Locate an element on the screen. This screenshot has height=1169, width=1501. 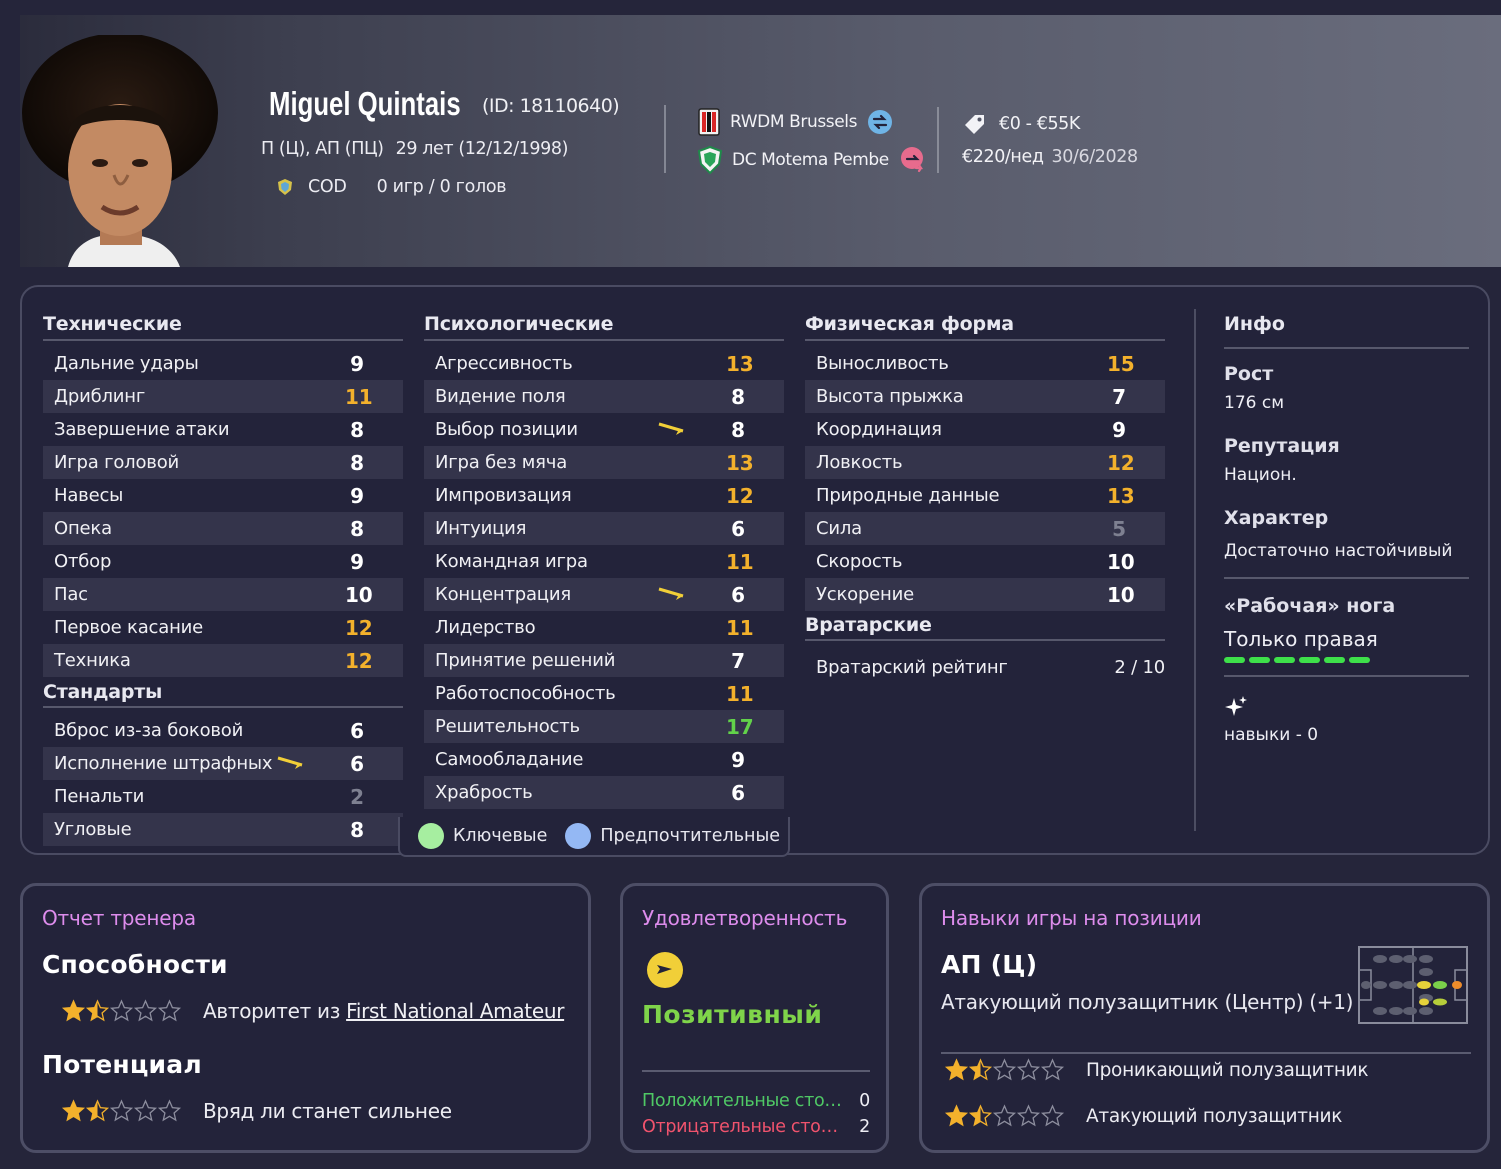
attribute-row: Игра без мяча 13 is located at coordinates (604, 462).